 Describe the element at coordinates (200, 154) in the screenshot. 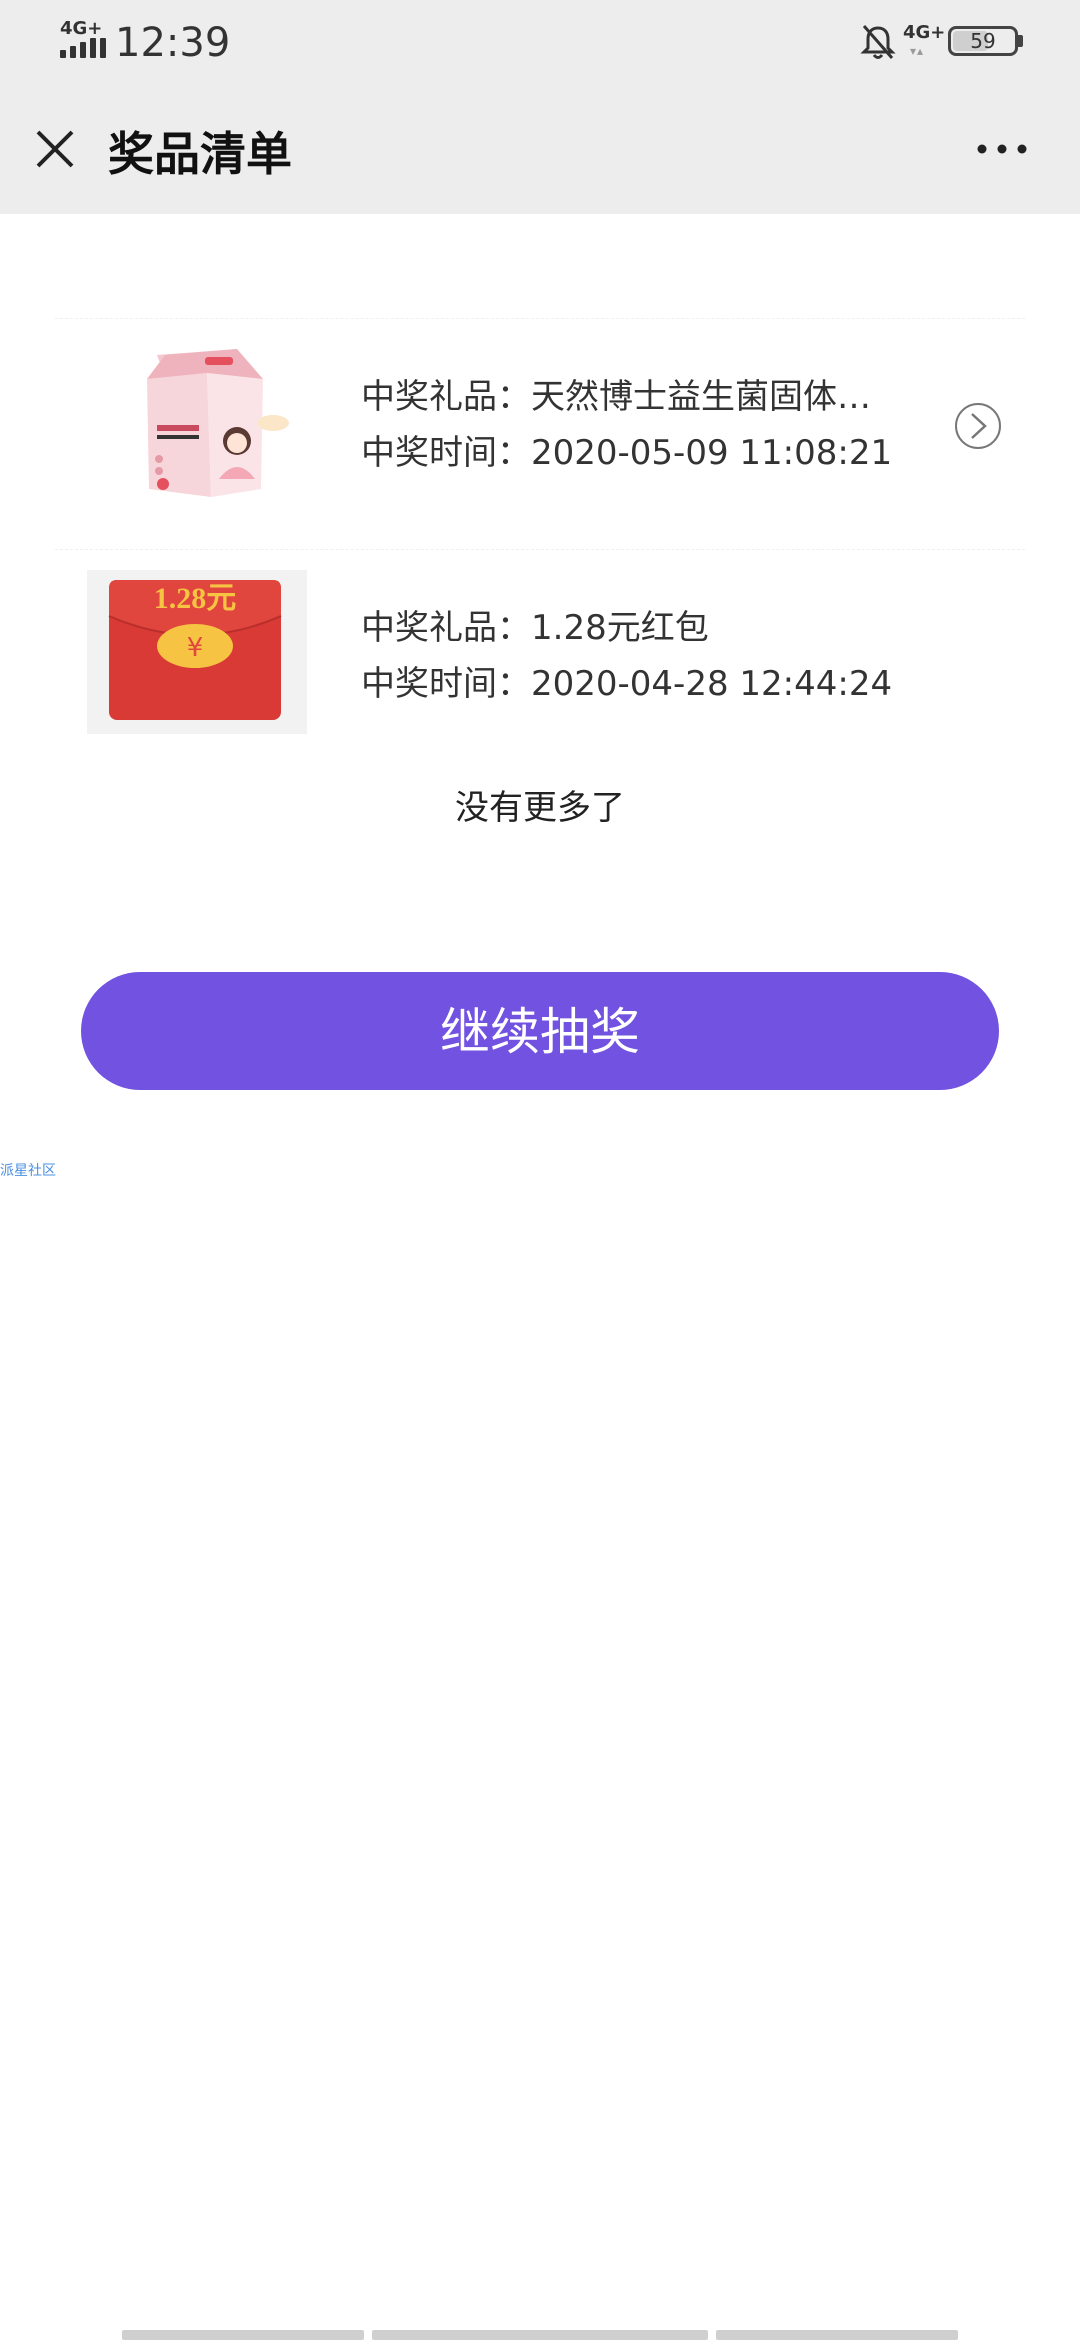

I see `page-title: 奖品清单` at that location.